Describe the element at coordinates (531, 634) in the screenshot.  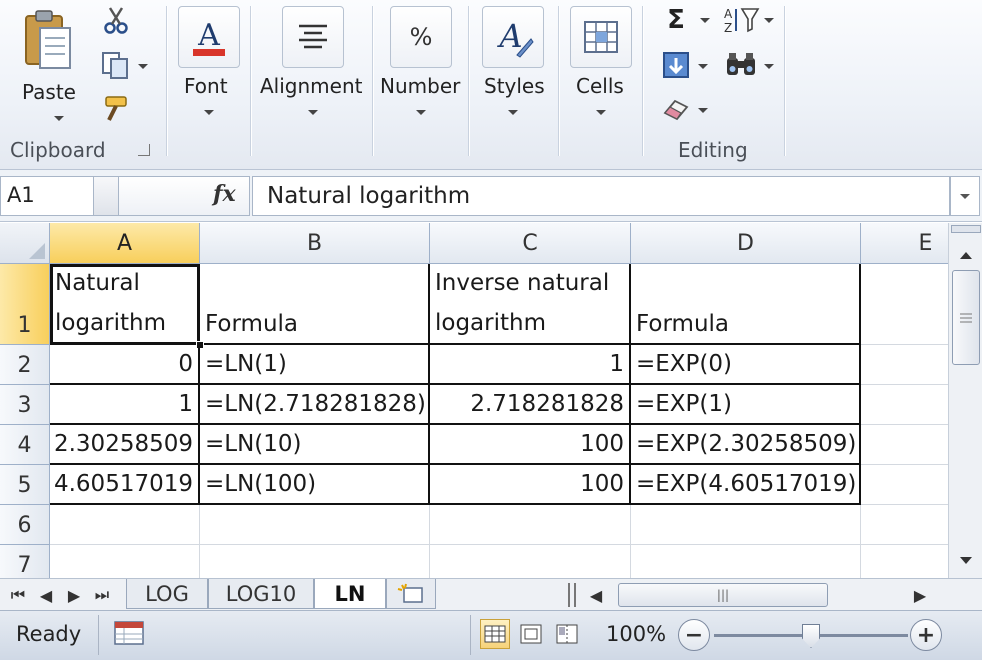
I see `page-layout-view-button` at that location.